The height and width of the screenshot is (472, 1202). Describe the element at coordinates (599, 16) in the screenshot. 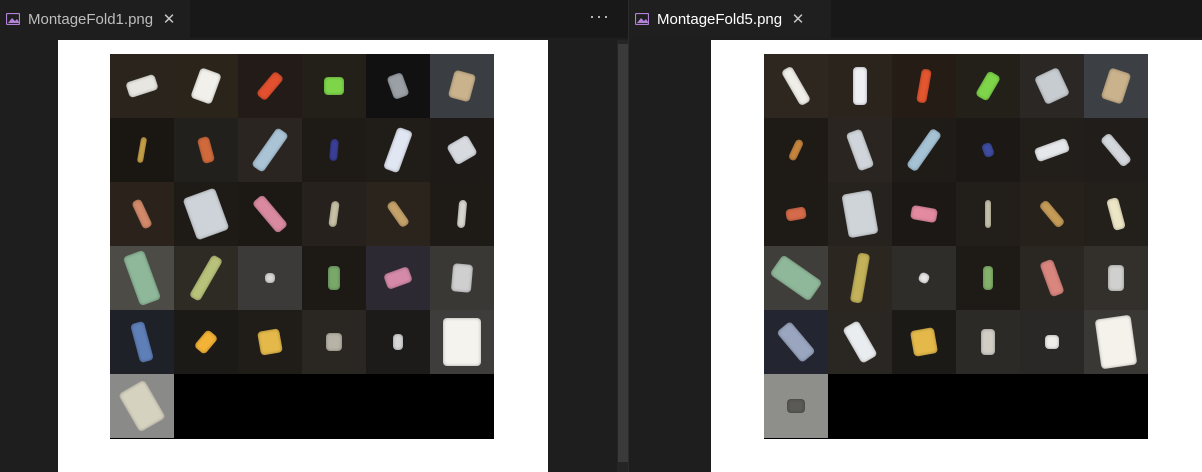

I see `more-actions-icon: ···` at that location.